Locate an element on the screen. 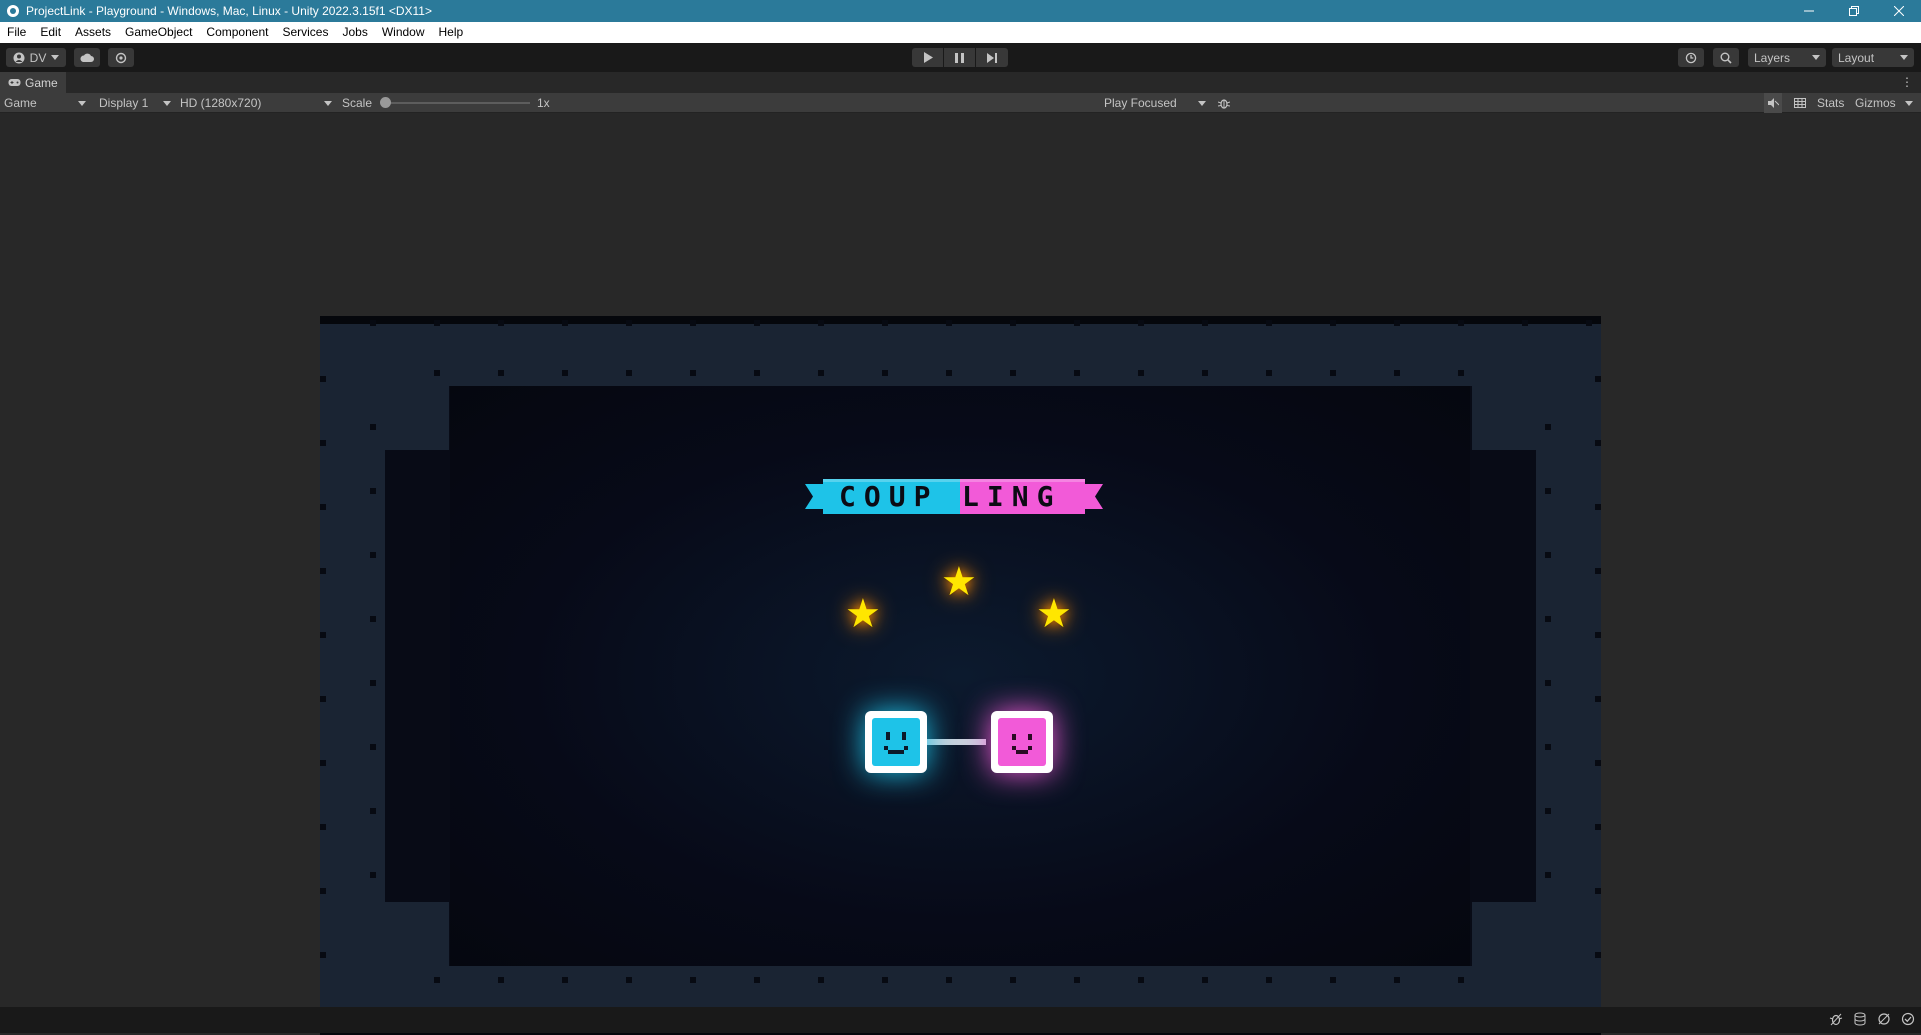 The width and height of the screenshot is (1921, 1035). magenta-player is located at coordinates (1022, 742).